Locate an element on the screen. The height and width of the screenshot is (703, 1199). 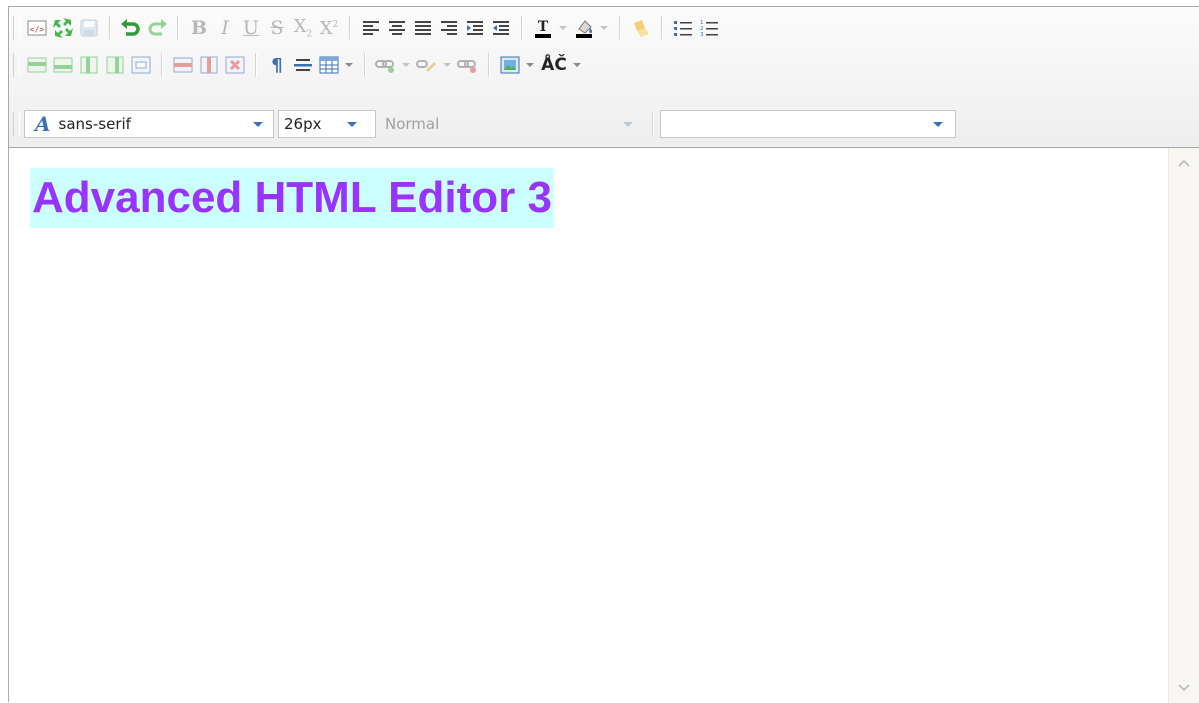
superscript-mark: 2 is located at coordinates (335, 24).